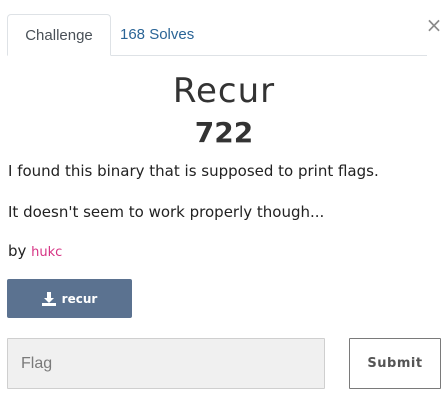 The image size is (448, 404). I want to click on challenge-tabs: Challenge 168 Solves, so click(217, 35).